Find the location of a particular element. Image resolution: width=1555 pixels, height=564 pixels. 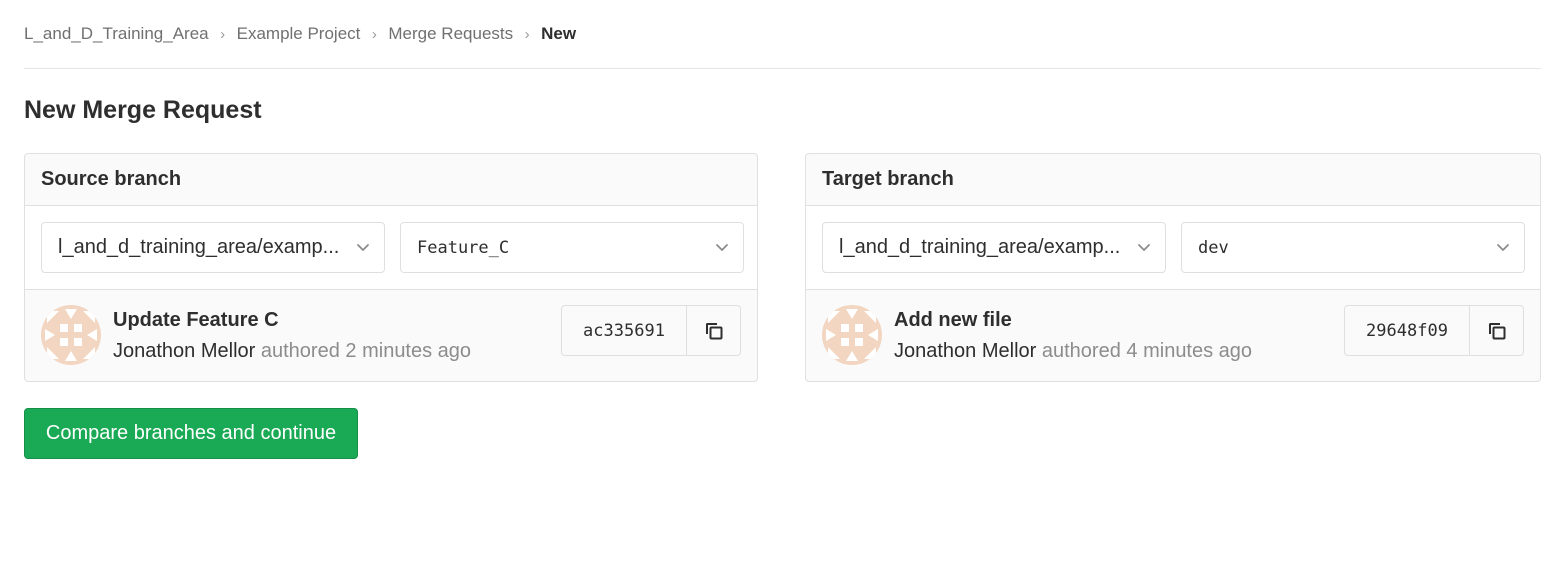

commit-title: Add new file is located at coordinates (953, 320).